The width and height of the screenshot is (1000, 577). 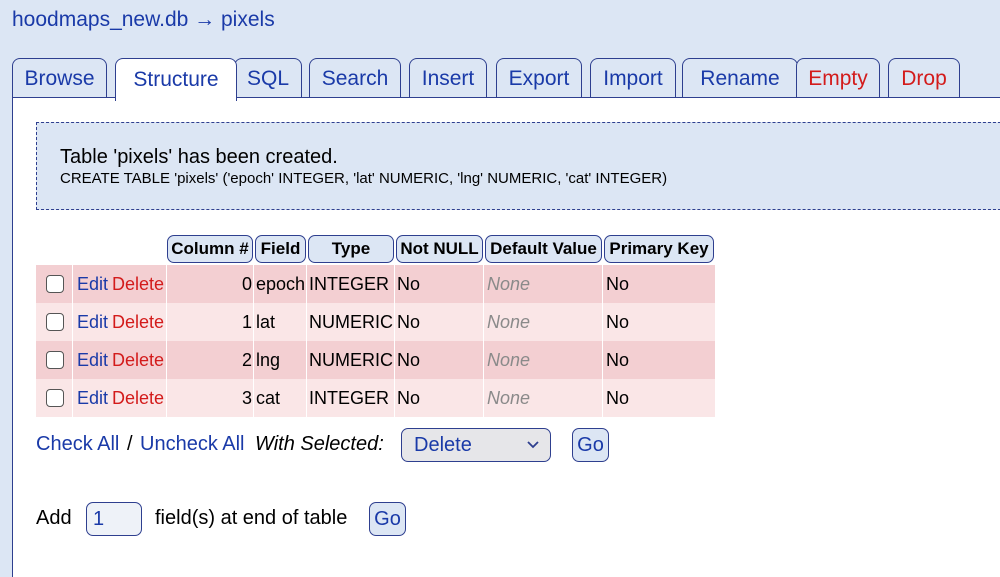 What do you see at coordinates (448, 78) in the screenshot?
I see `tab-insert: Insert` at bounding box center [448, 78].